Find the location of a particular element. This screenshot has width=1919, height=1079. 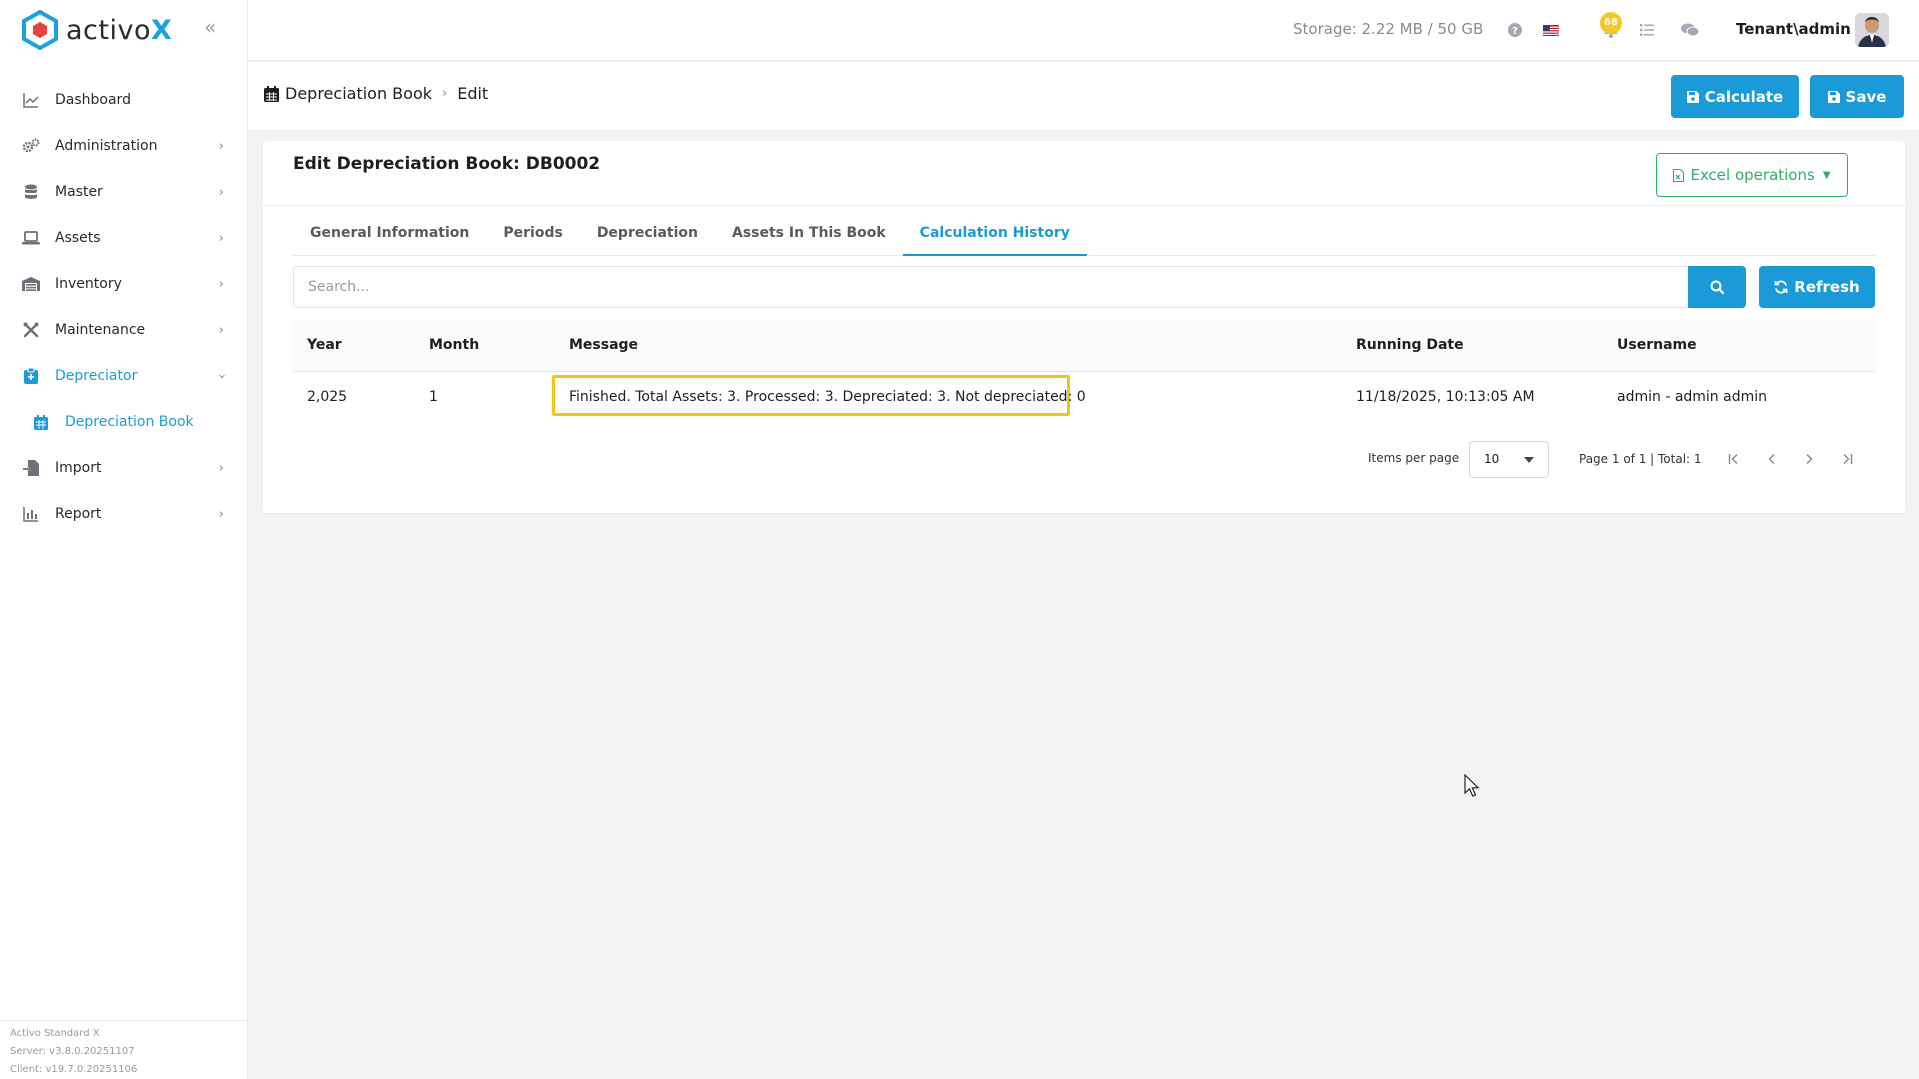

sidebar-item-dashboard: Dashboard is located at coordinates (124, 100).